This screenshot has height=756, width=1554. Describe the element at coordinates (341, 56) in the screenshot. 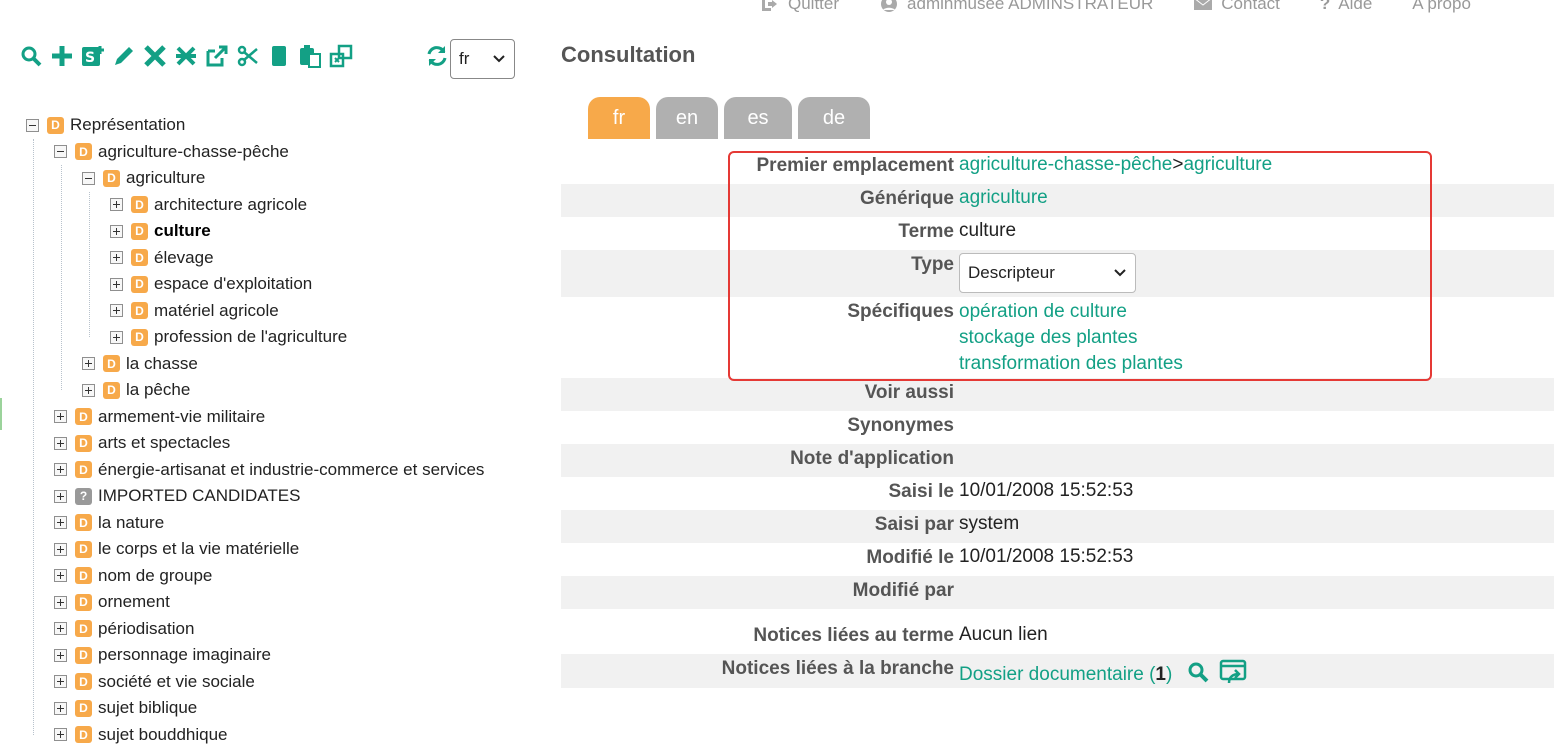

I see `fusion-button` at that location.